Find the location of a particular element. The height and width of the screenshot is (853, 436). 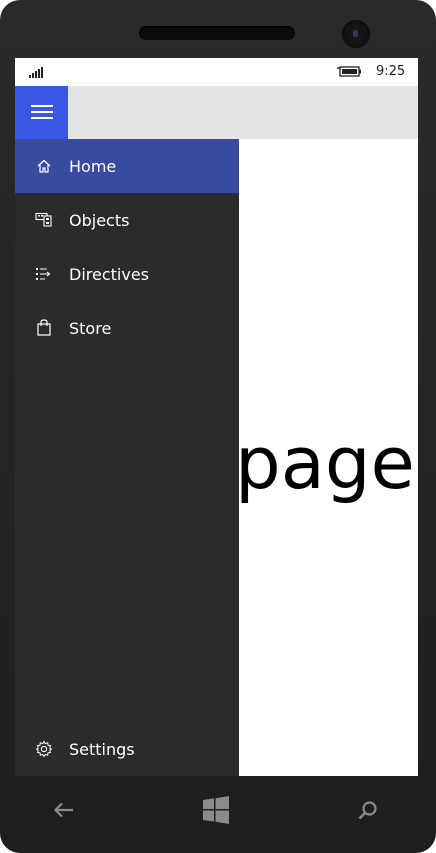

status-bar: 9:25 is located at coordinates (216, 72).